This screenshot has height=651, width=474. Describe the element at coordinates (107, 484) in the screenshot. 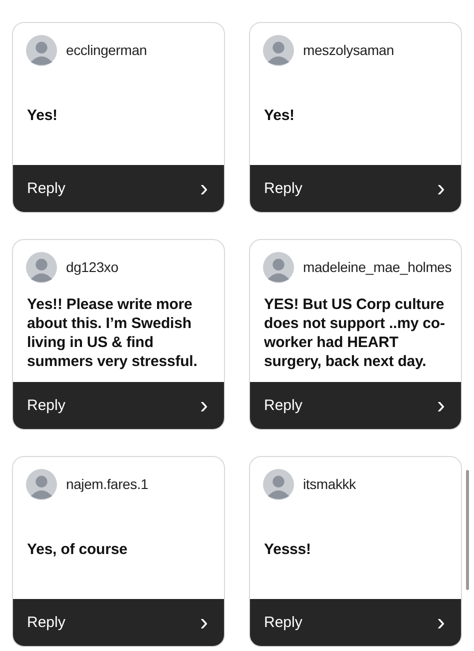

I see `username: najem.fares.1` at that location.